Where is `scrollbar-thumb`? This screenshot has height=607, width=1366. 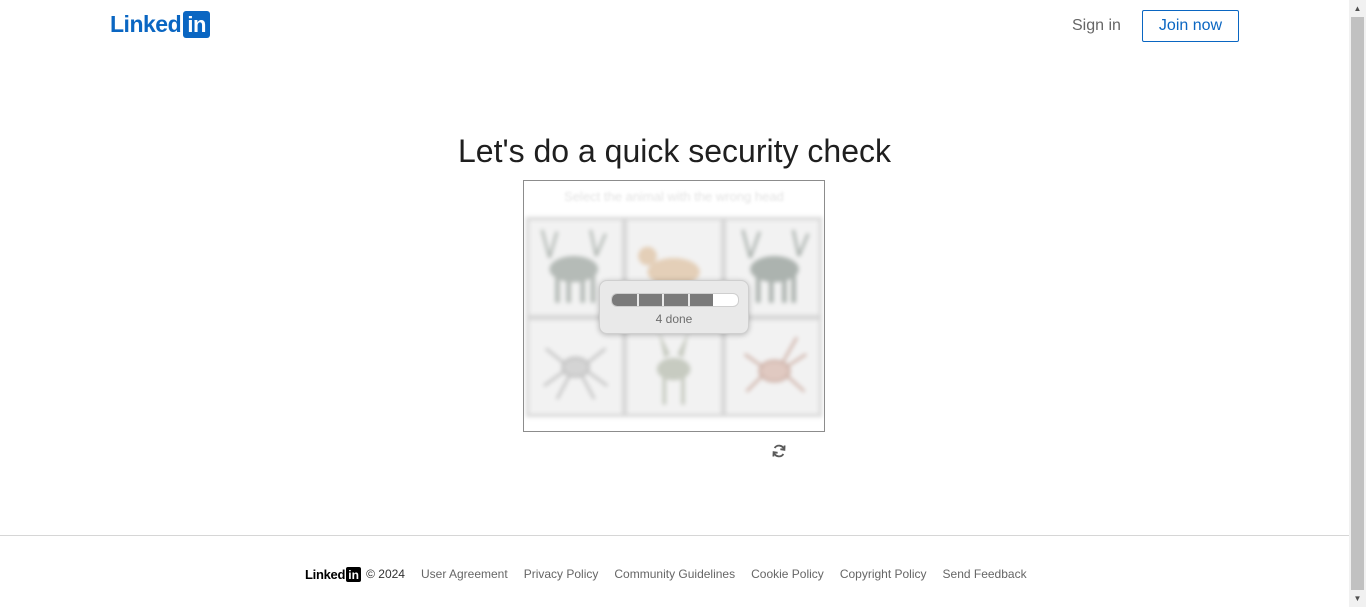
scrollbar-thumb is located at coordinates (1357, 303).